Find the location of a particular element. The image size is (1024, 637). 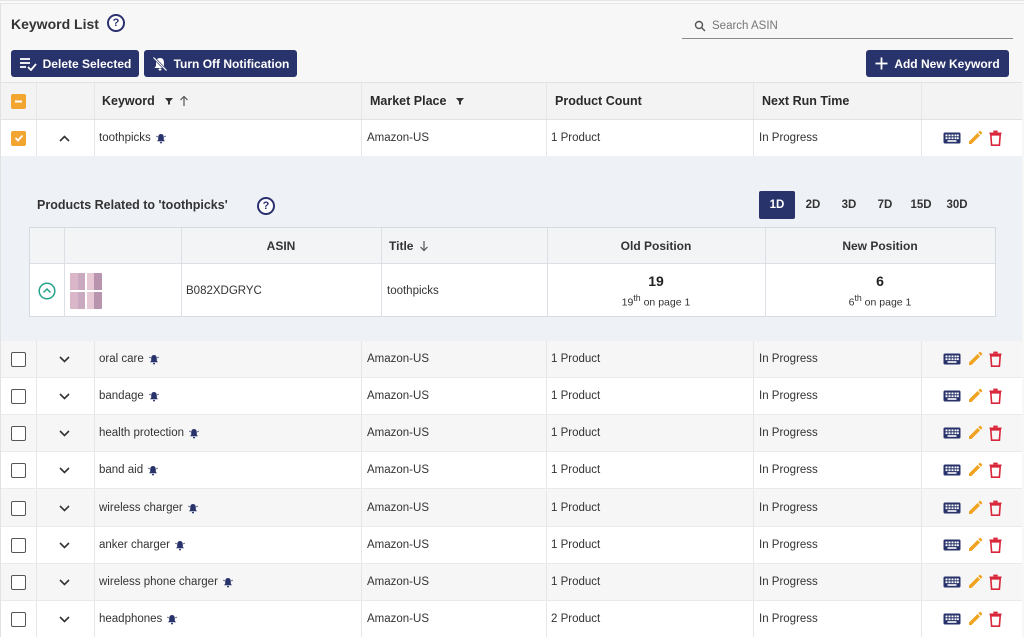

select-all-checkbox is located at coordinates (18, 101).